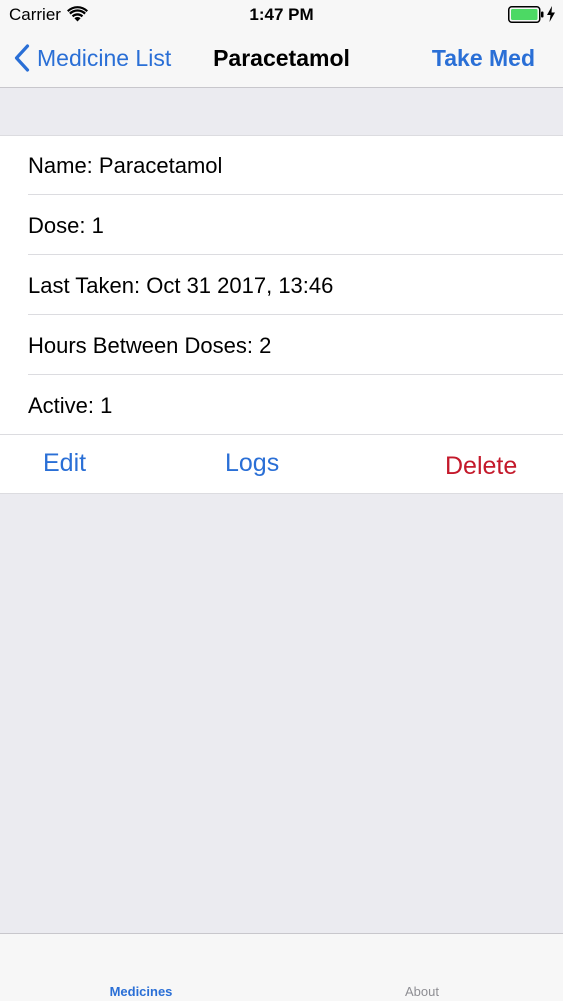  What do you see at coordinates (181, 285) in the screenshot?
I see `detail-last-taken-label: Last Taken: Oct 31 2017, 13:46` at bounding box center [181, 285].